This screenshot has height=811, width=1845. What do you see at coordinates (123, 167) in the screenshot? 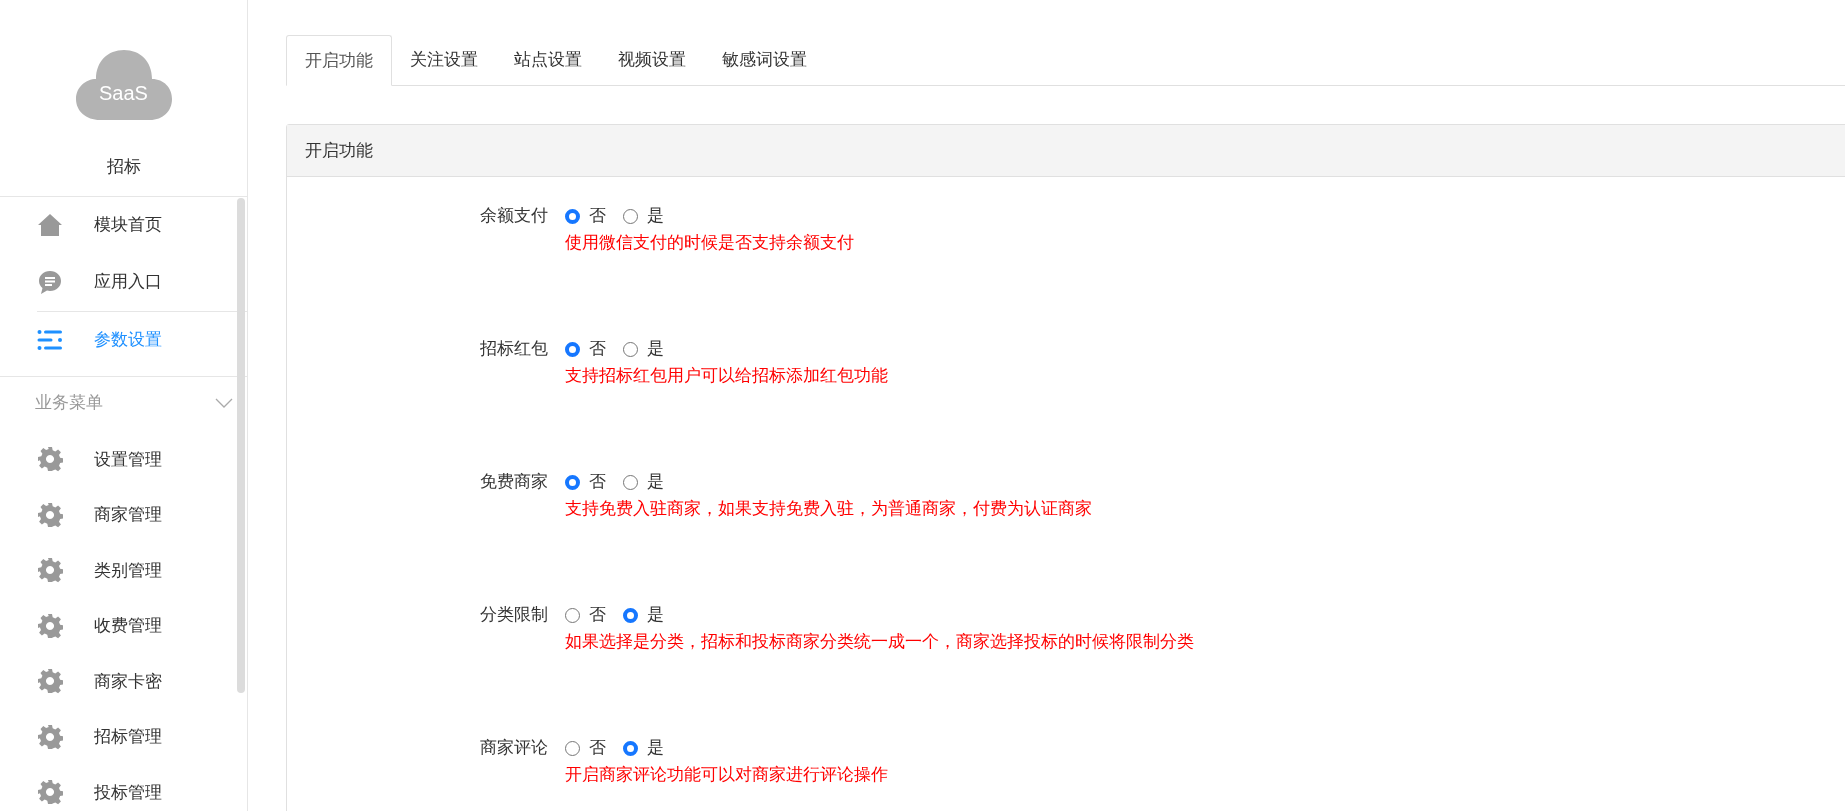
I see `app-name: 招标` at bounding box center [123, 167].